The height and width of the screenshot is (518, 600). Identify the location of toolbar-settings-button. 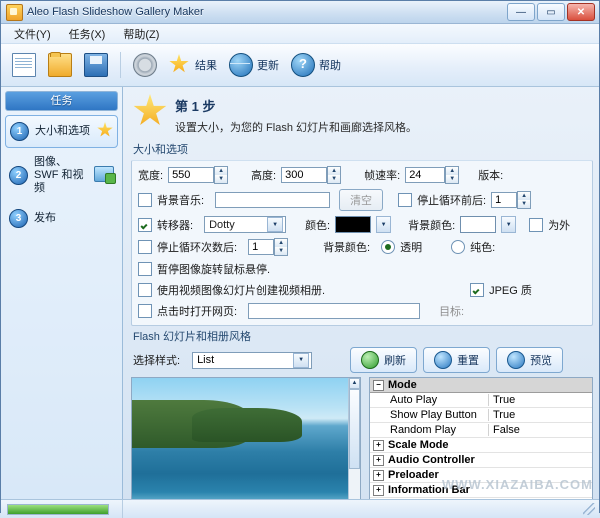
(145, 65).